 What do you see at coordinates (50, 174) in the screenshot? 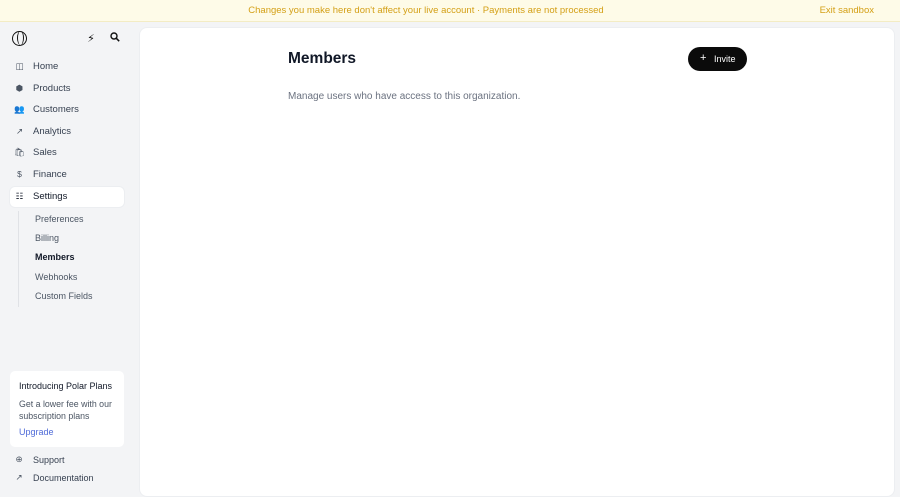
I see `sidebar-item-label: Finance` at bounding box center [50, 174].